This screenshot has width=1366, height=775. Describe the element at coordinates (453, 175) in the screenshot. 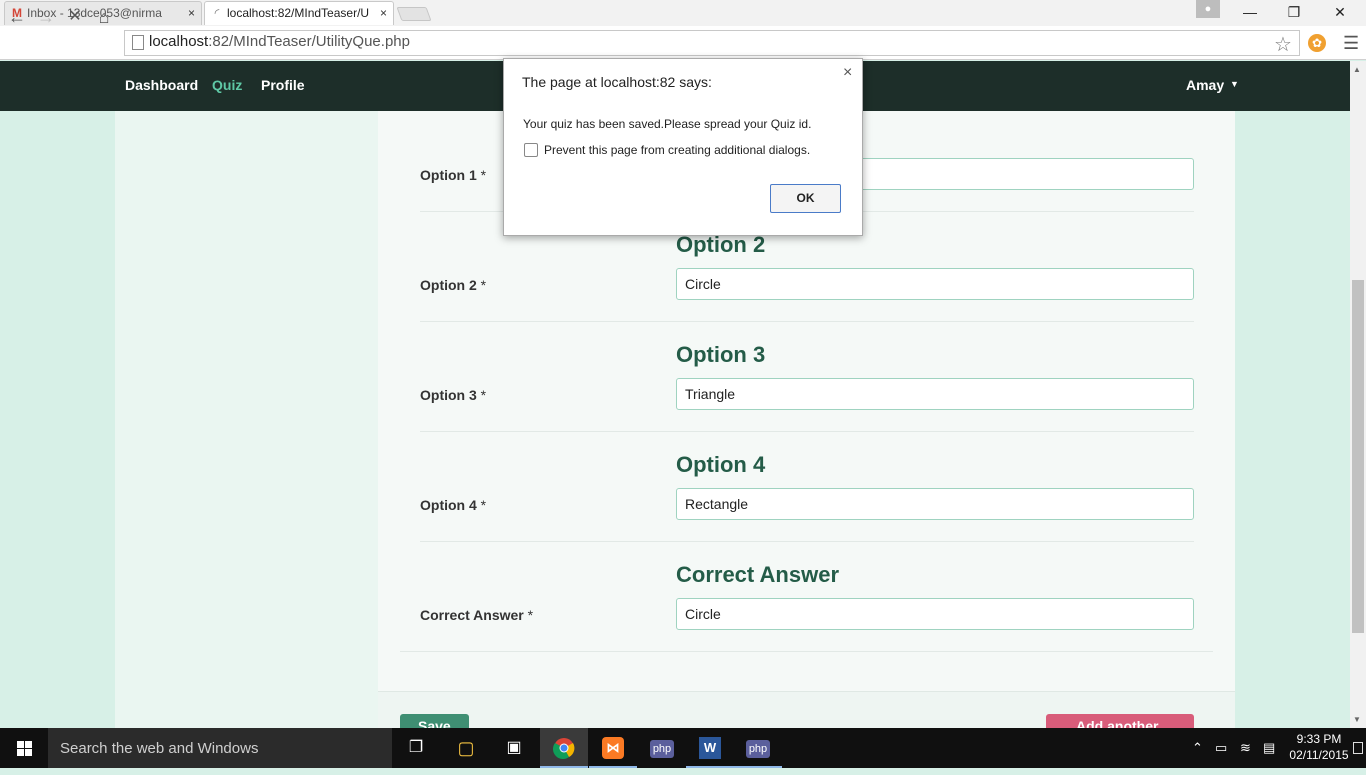

I see `option-1-label: Option 1 *` at that location.